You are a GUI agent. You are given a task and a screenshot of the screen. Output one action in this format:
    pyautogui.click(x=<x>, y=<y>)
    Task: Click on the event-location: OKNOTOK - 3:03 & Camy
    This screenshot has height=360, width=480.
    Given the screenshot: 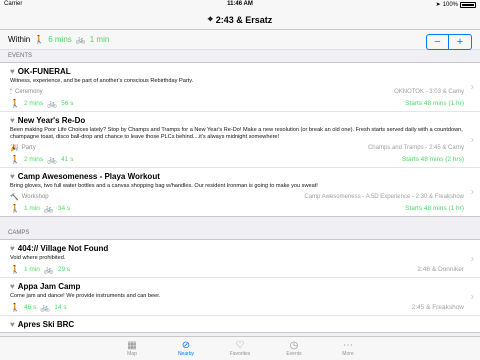 What is the action you would take?
    pyautogui.click(x=429, y=92)
    